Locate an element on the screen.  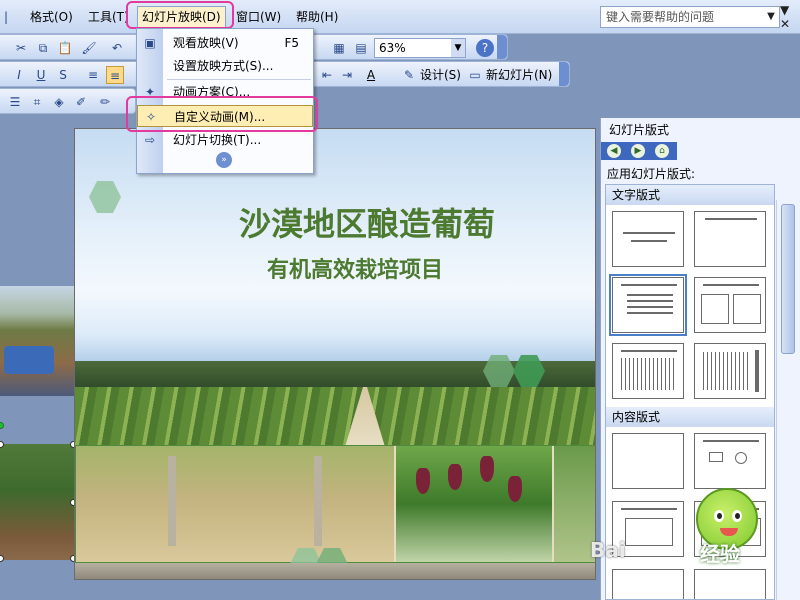
align-center-icon: ≡ is located at coordinates (115, 75).